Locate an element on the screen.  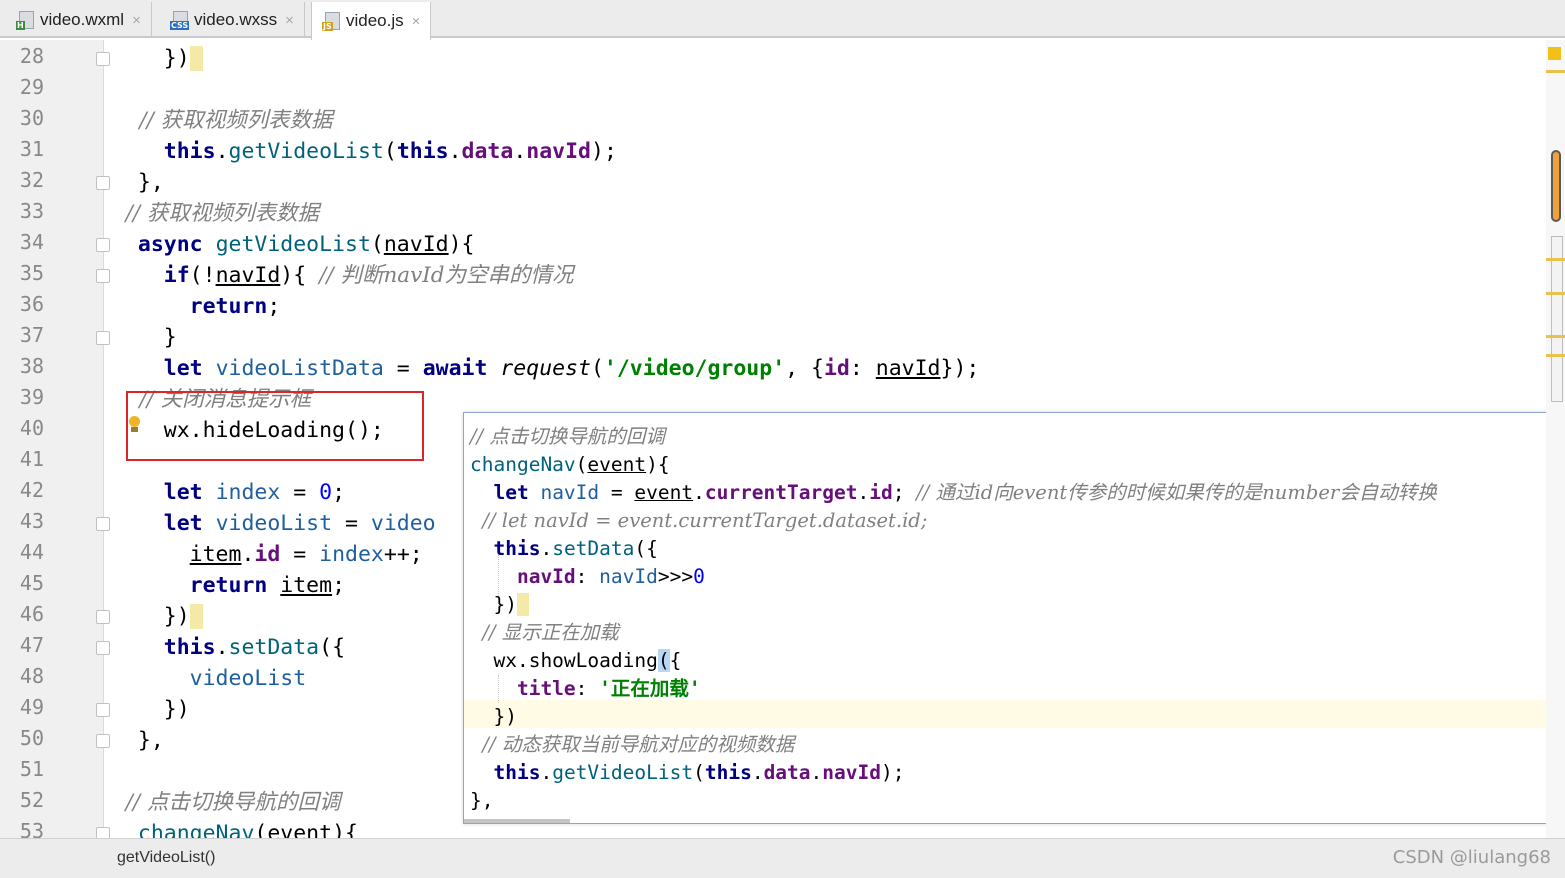
line-number: 30 is located at coordinates (31, 118).